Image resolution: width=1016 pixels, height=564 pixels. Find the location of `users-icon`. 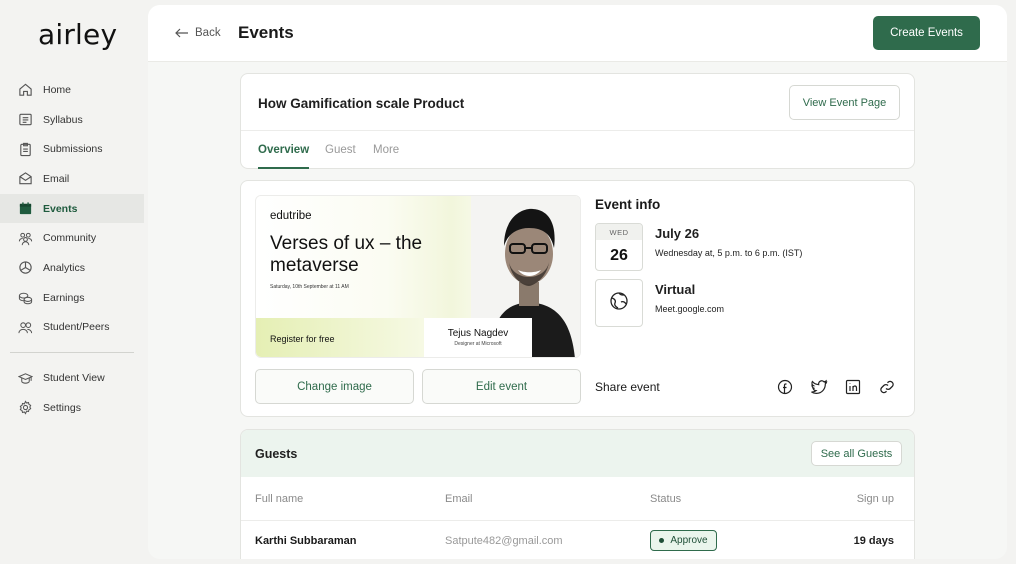

users-icon is located at coordinates (25, 327).